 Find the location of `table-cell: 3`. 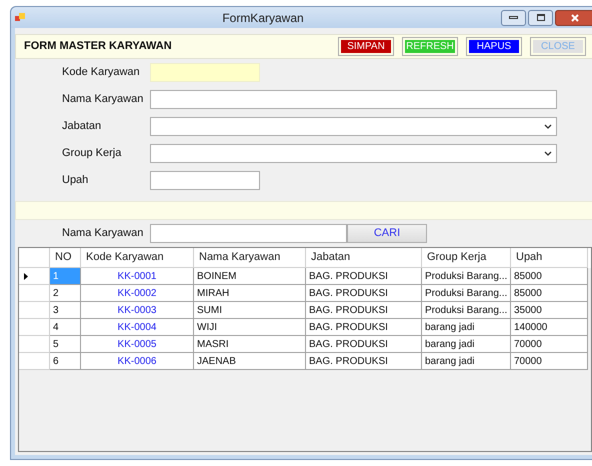

table-cell: 3 is located at coordinates (65, 310).